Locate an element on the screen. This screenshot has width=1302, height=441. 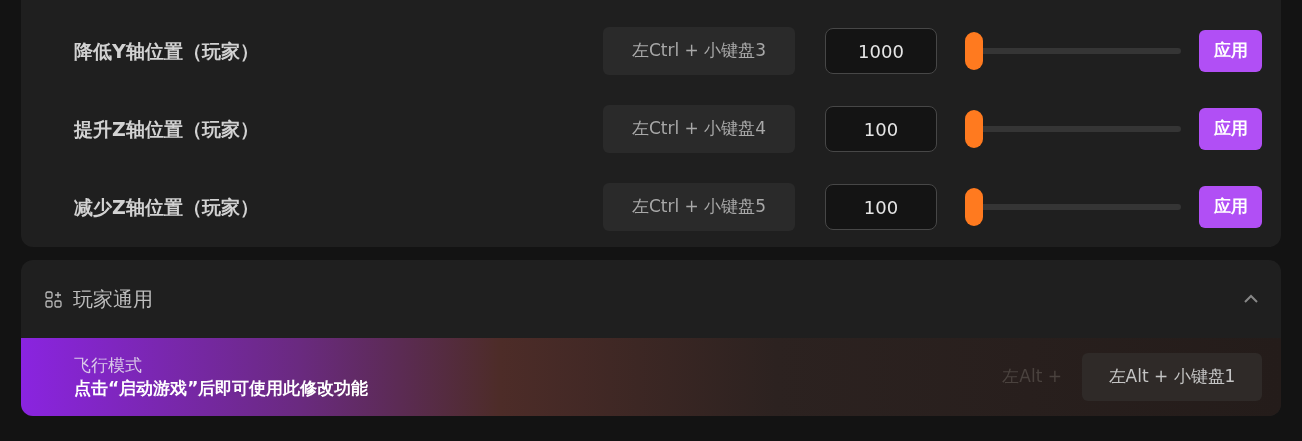
setting-label: 提升Z轴位置（玩家） is located at coordinates (167, 129).